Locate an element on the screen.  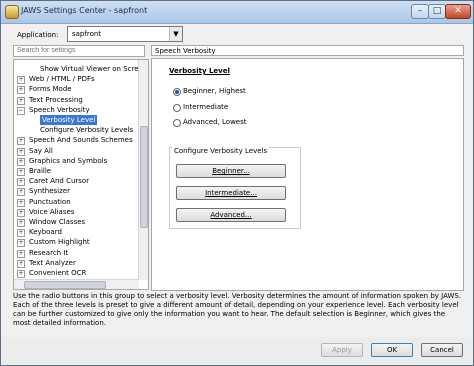
panel-header: Speech Verbosity is located at coordinates (307, 50).